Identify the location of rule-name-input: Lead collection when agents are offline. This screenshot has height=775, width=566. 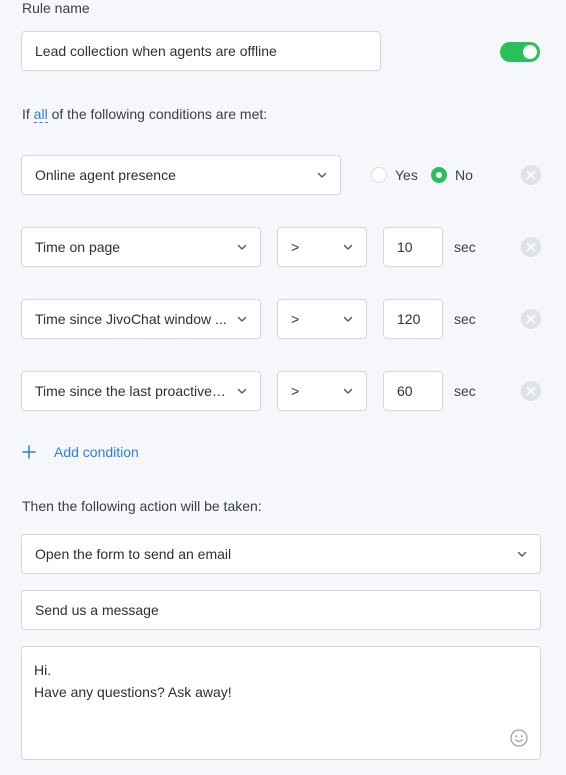
(201, 51).